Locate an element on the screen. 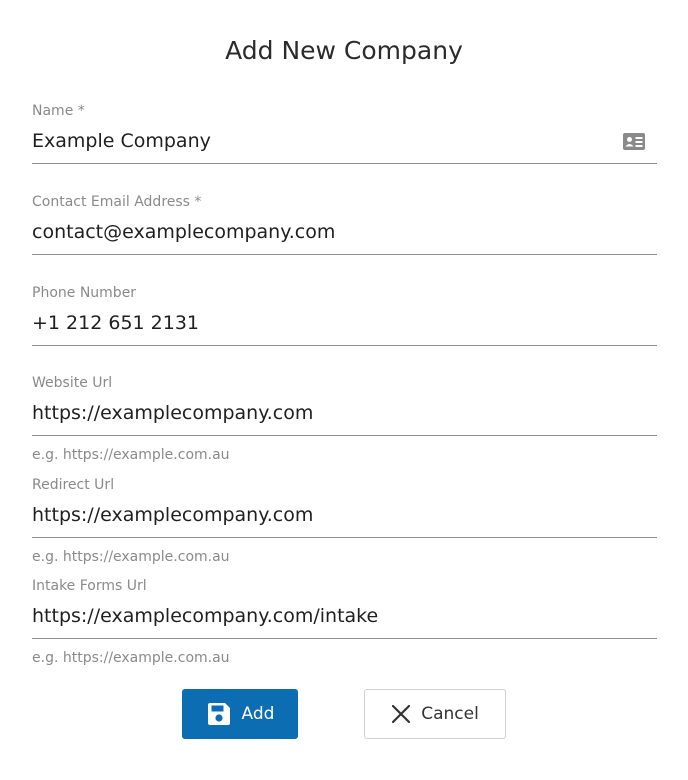  redirect-url-hint: e.g. https://example.com.au is located at coordinates (131, 557).